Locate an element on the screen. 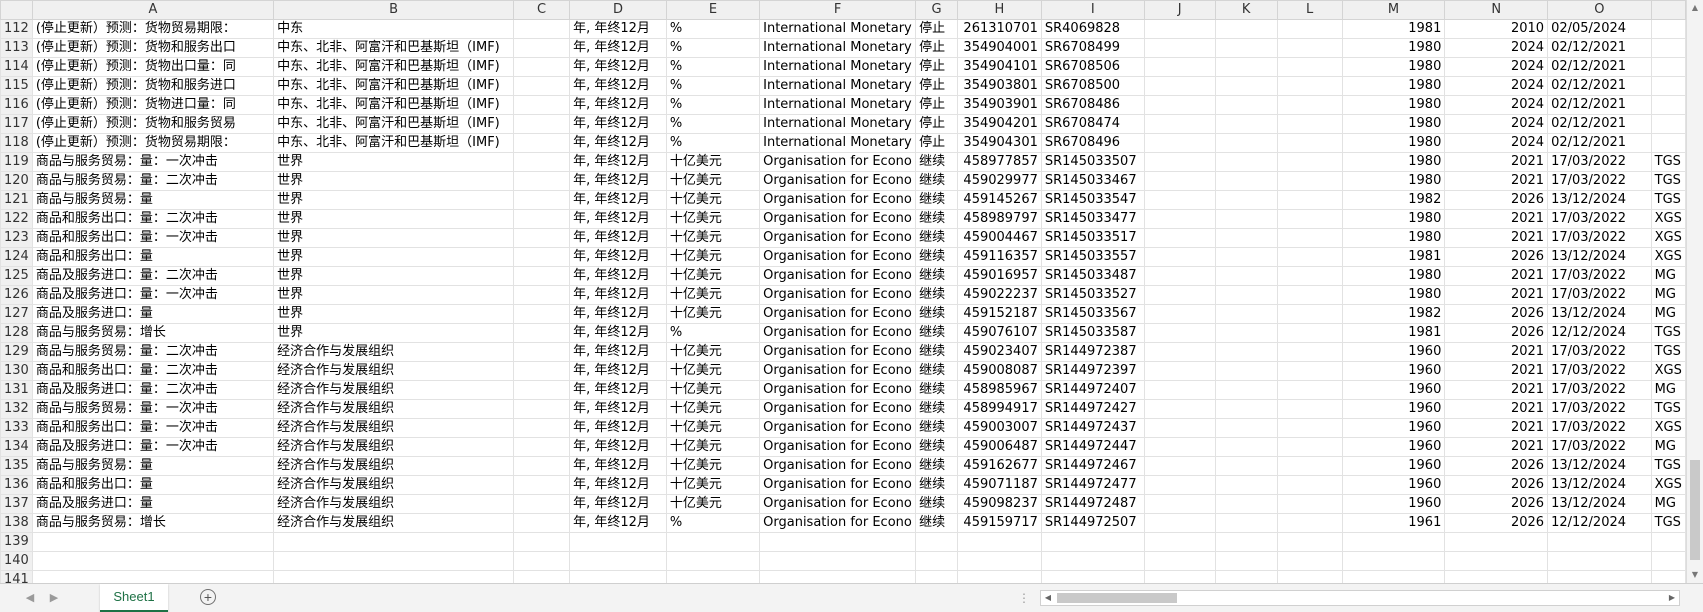 The height and width of the screenshot is (612, 1703). cell: 商品与服务贸易：增长 is located at coordinates (153, 333).